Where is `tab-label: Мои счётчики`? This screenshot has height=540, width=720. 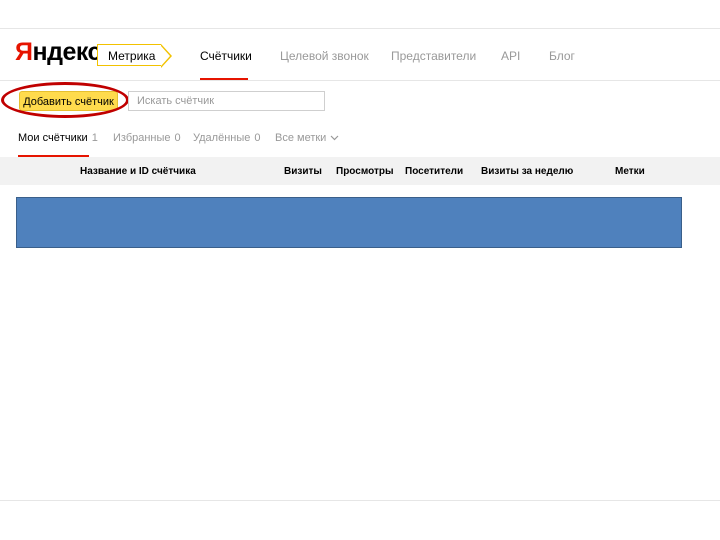
tab-label: Мои счётчики is located at coordinates (53, 138).